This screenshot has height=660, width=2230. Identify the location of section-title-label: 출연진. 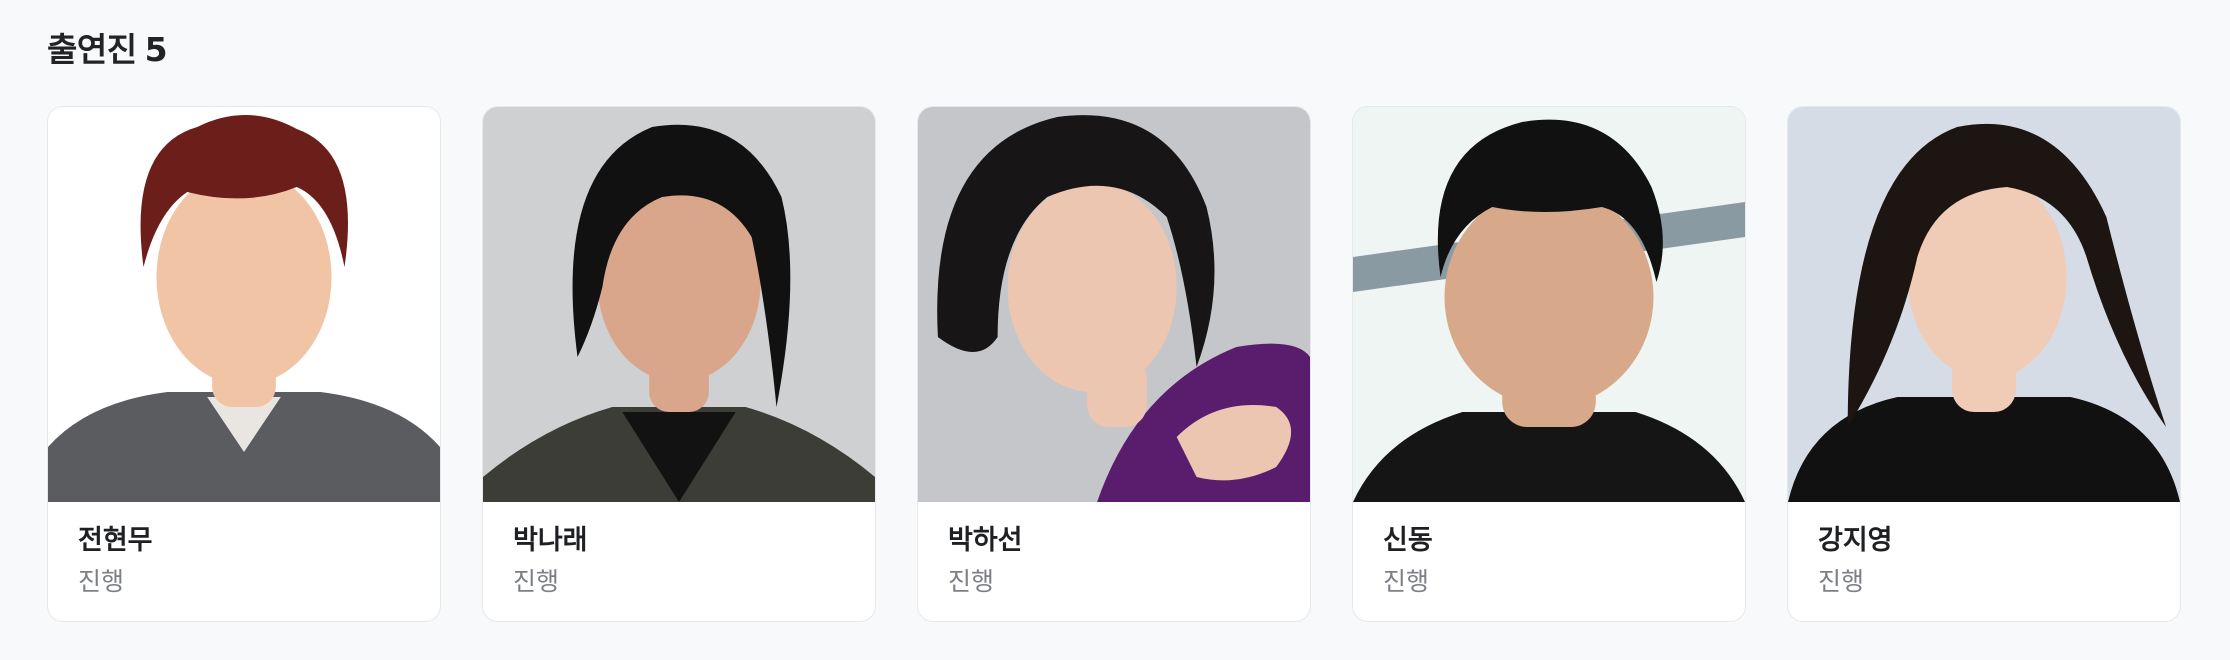
(92, 49).